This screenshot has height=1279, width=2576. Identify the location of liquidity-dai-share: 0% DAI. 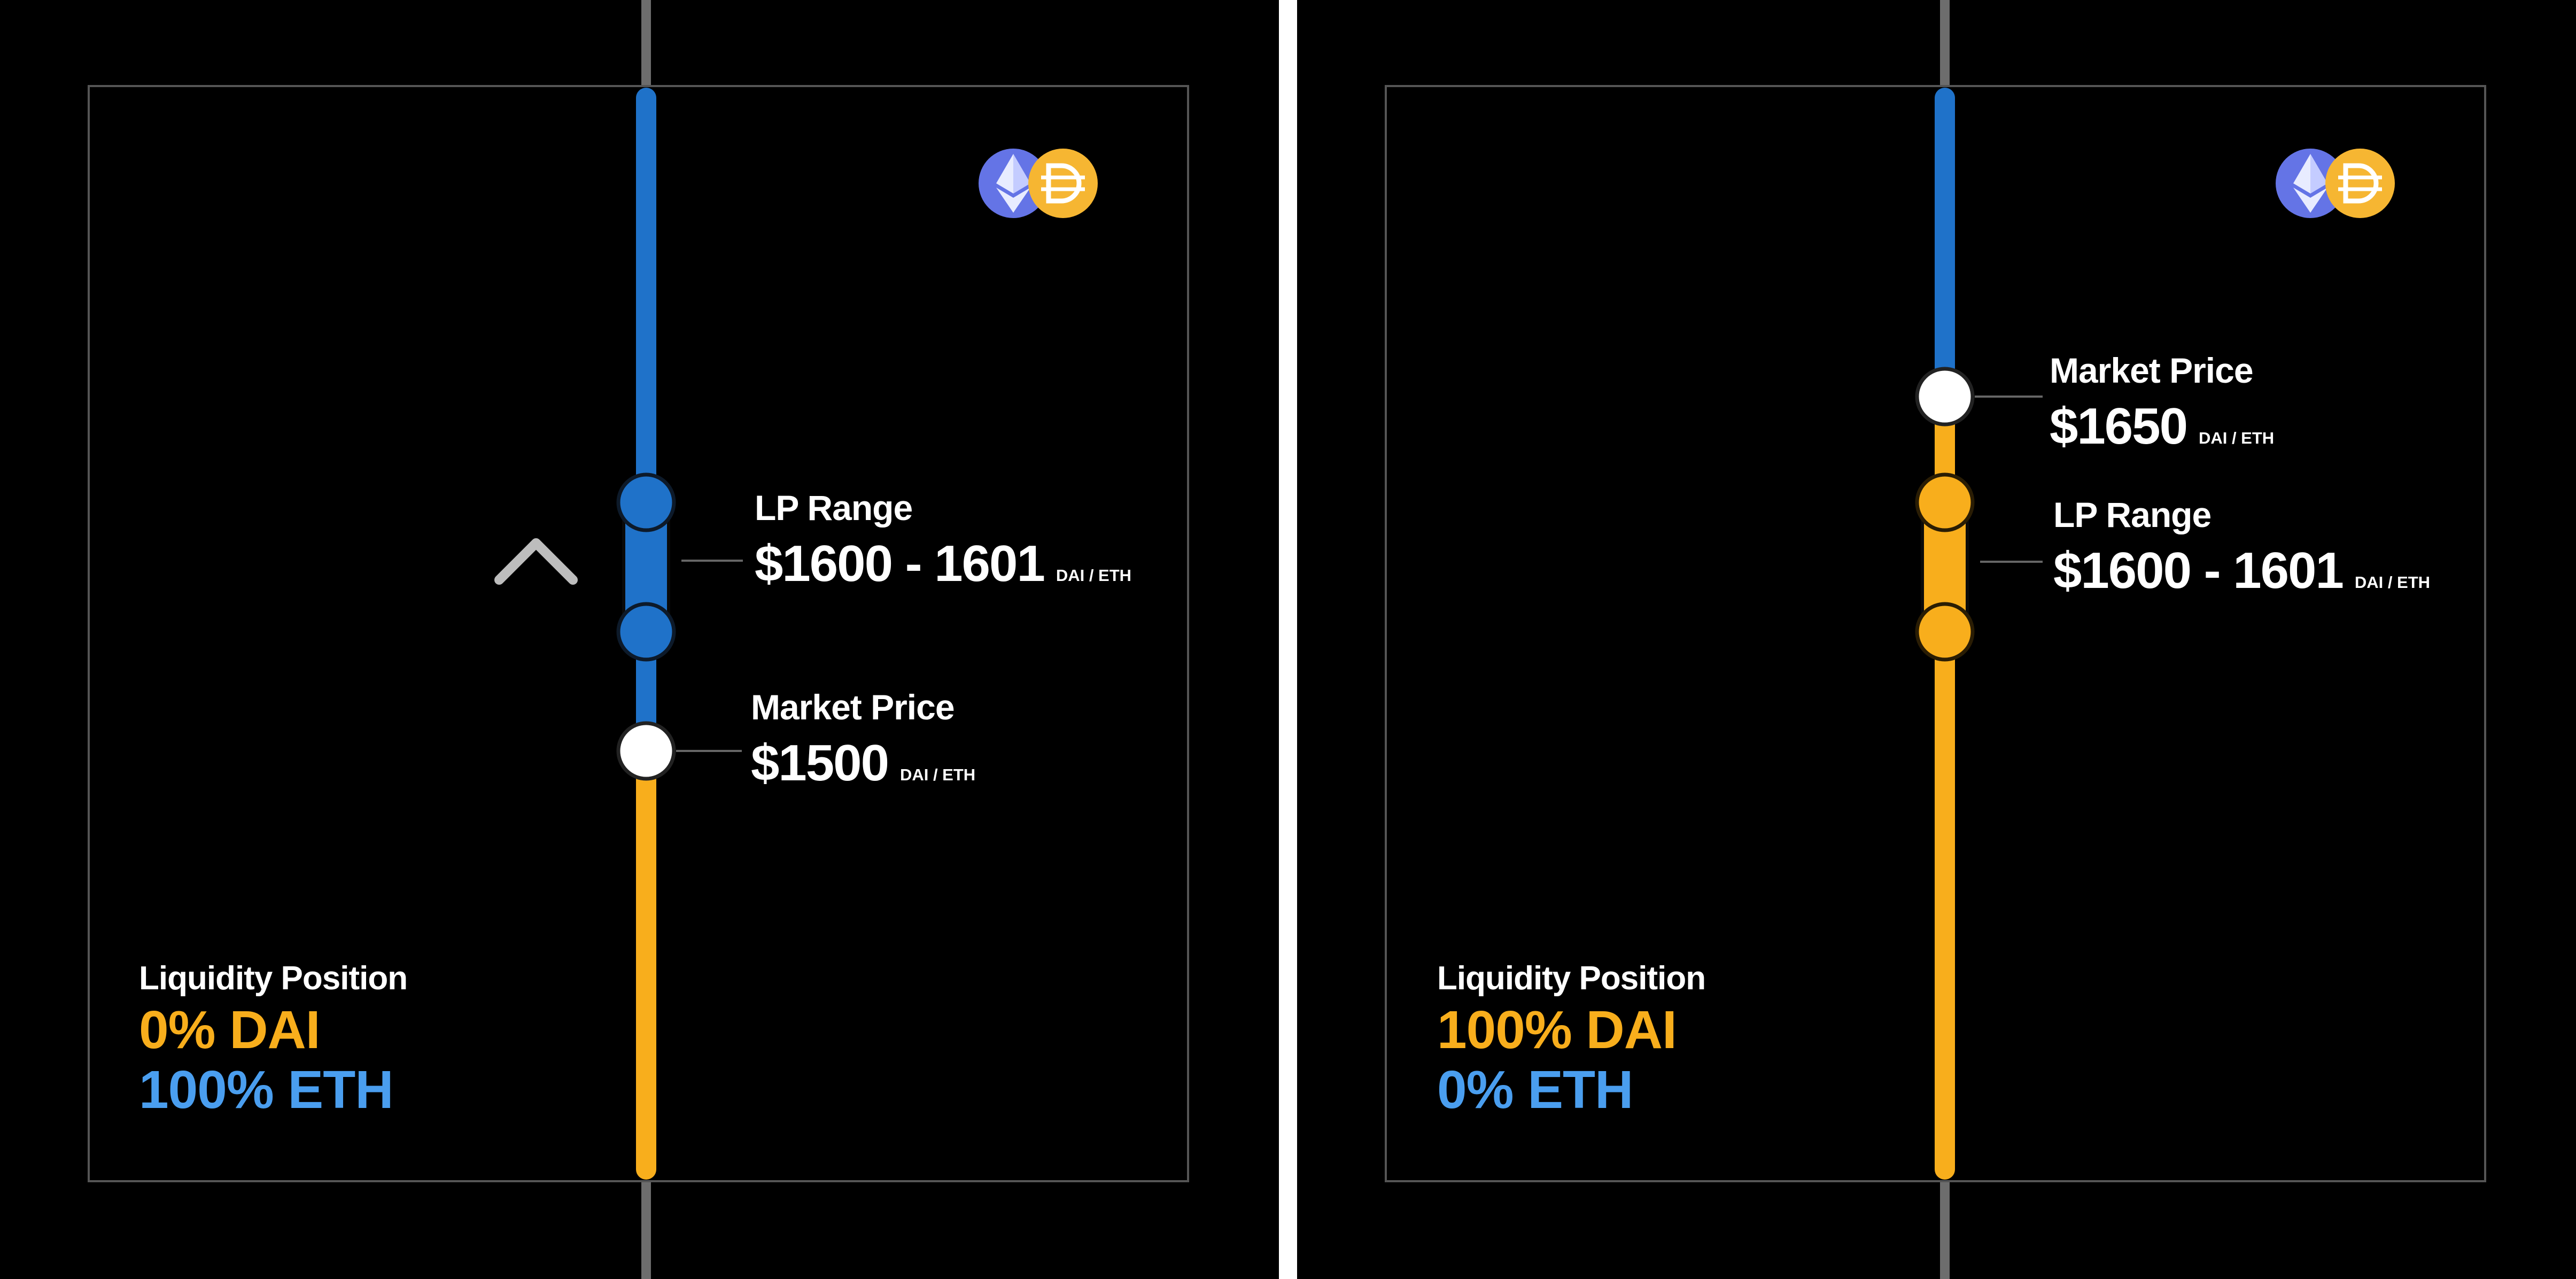
(230, 1030).